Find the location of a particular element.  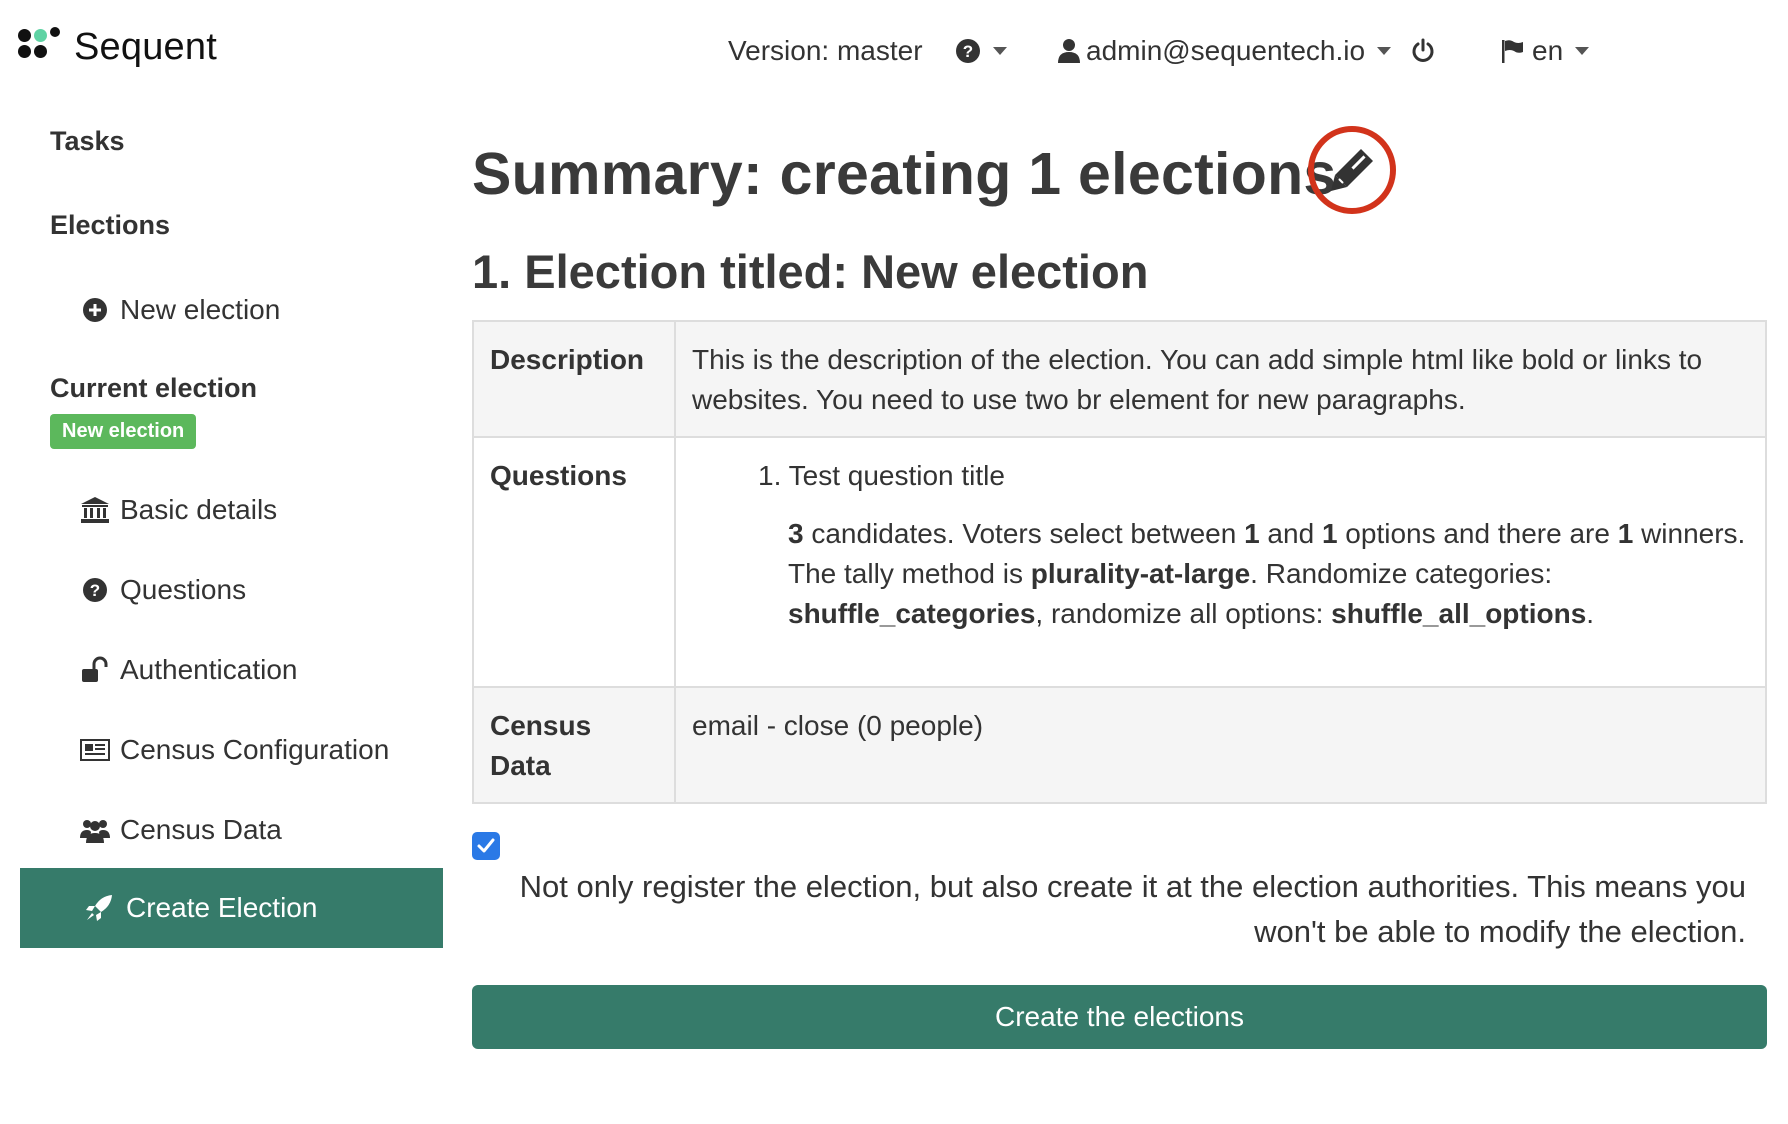

user-dropdown: admin@sequentech.io is located at coordinates (1225, 51).